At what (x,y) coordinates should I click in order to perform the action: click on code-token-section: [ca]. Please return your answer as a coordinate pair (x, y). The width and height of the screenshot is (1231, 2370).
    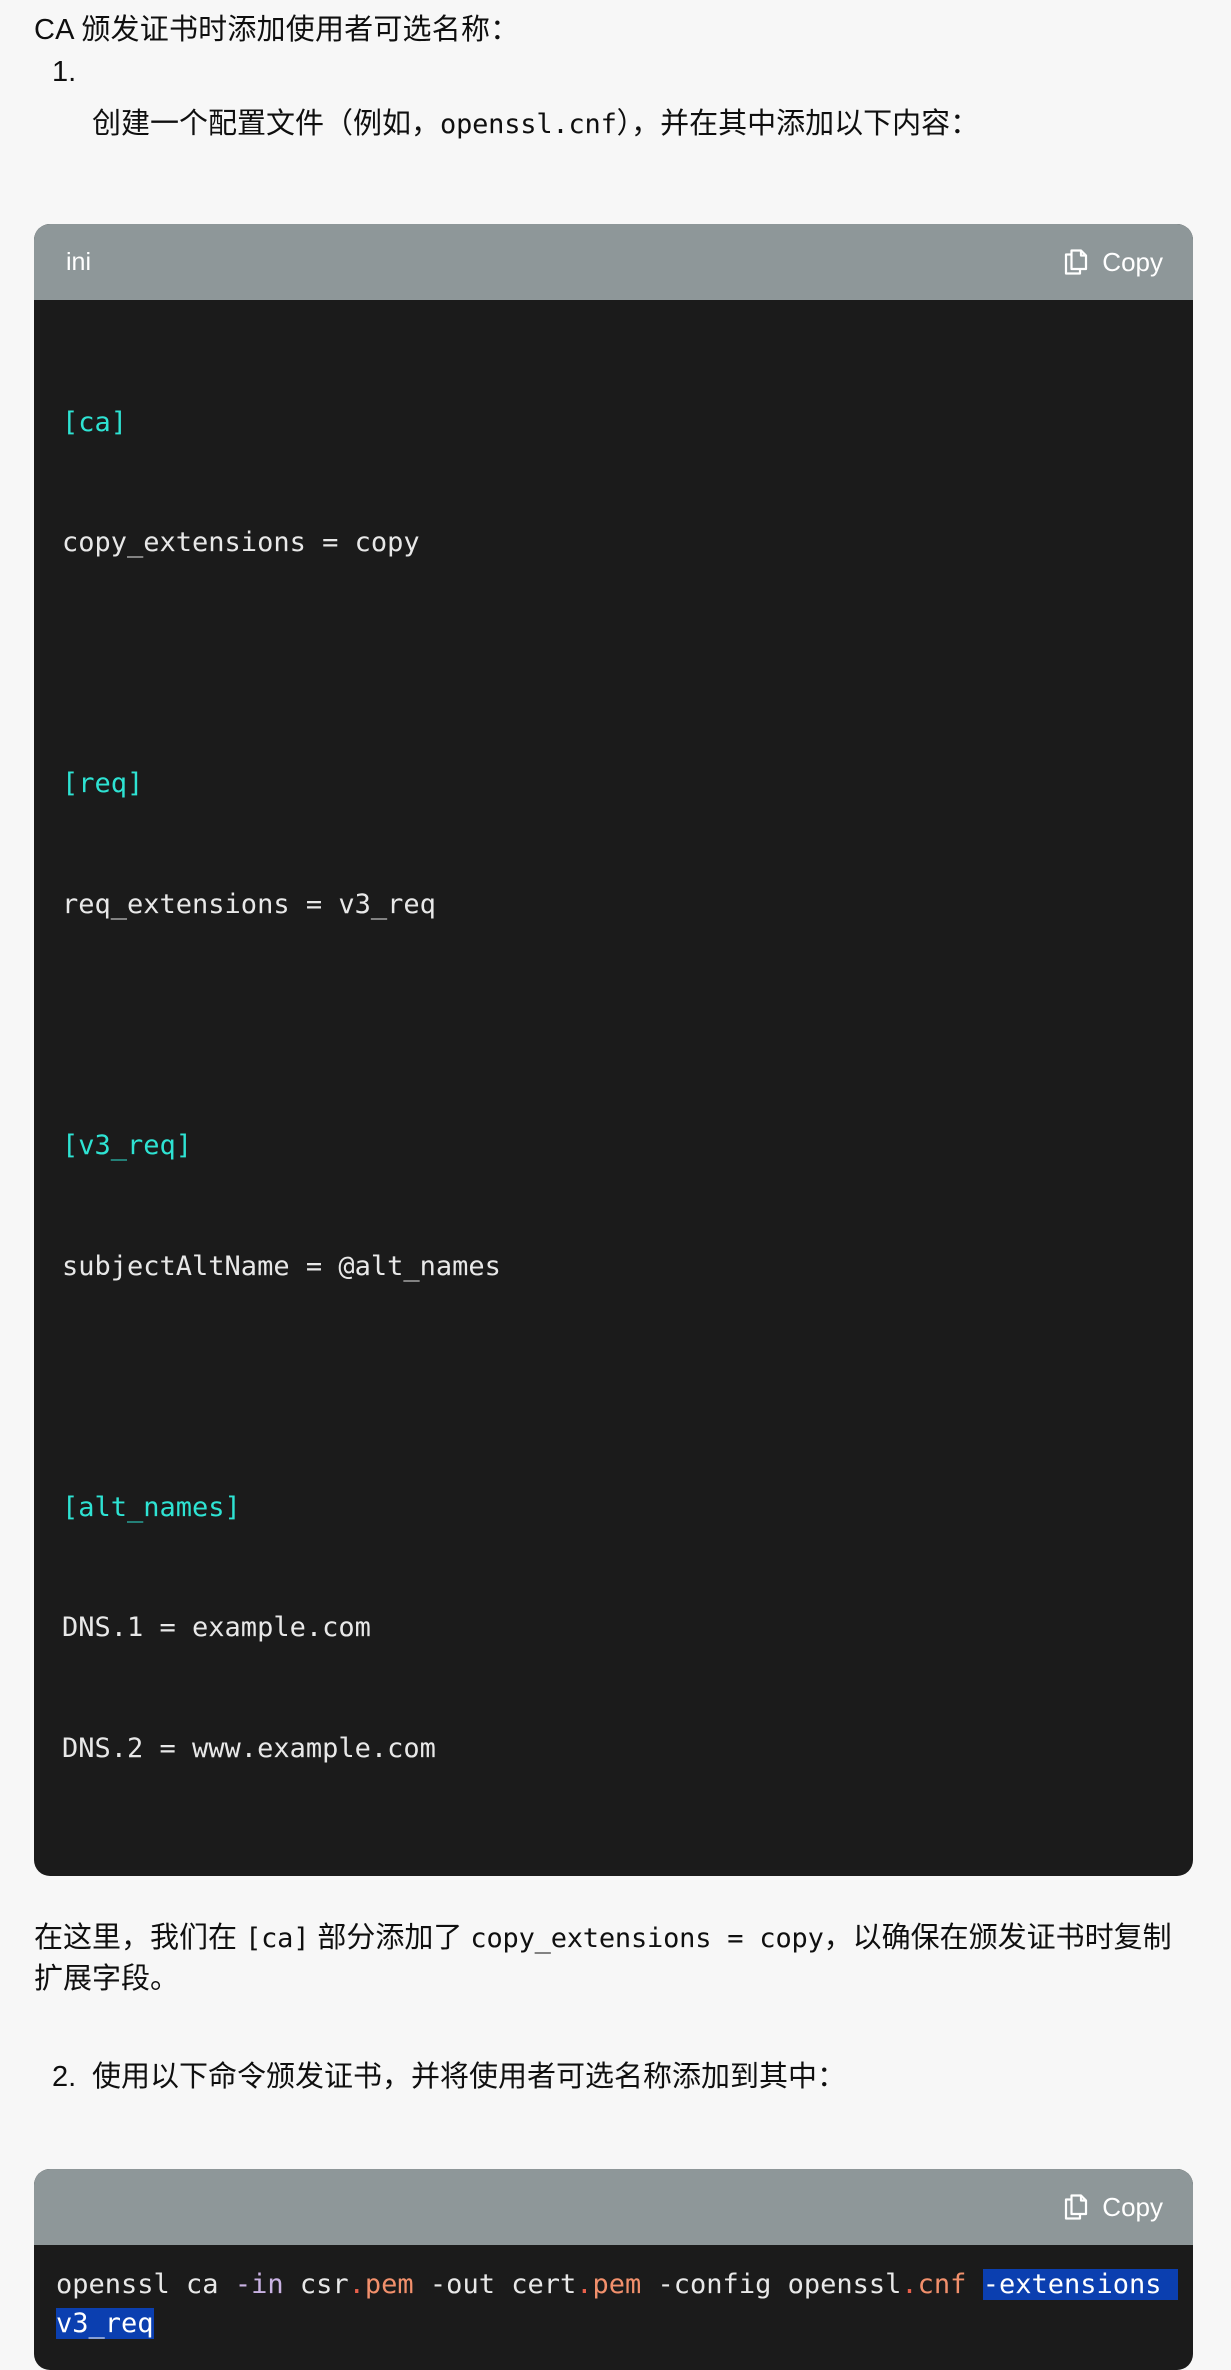
    Looking at the image, I should click on (95, 422).